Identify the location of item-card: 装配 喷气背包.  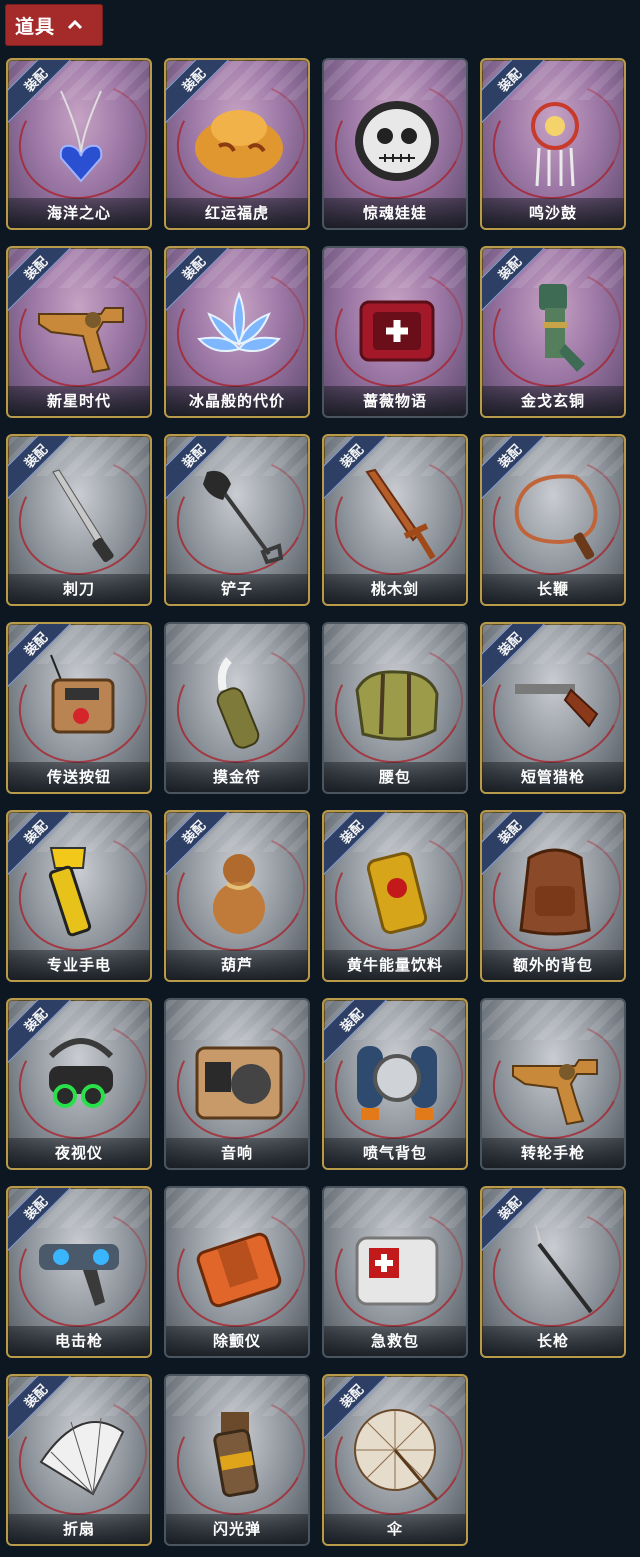
(395, 1084).